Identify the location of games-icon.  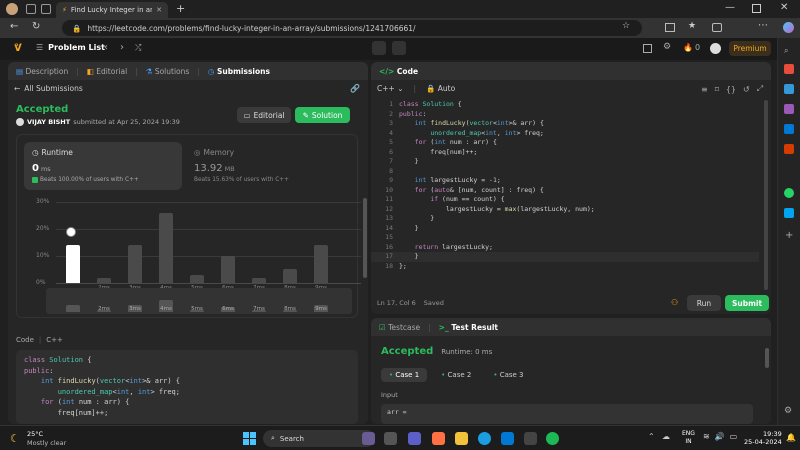
(789, 109).